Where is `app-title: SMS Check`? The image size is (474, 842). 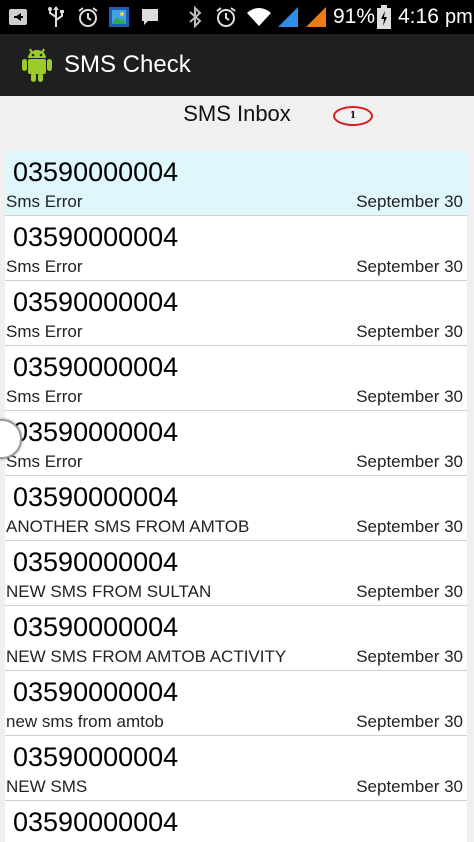
app-title: SMS Check is located at coordinates (127, 64).